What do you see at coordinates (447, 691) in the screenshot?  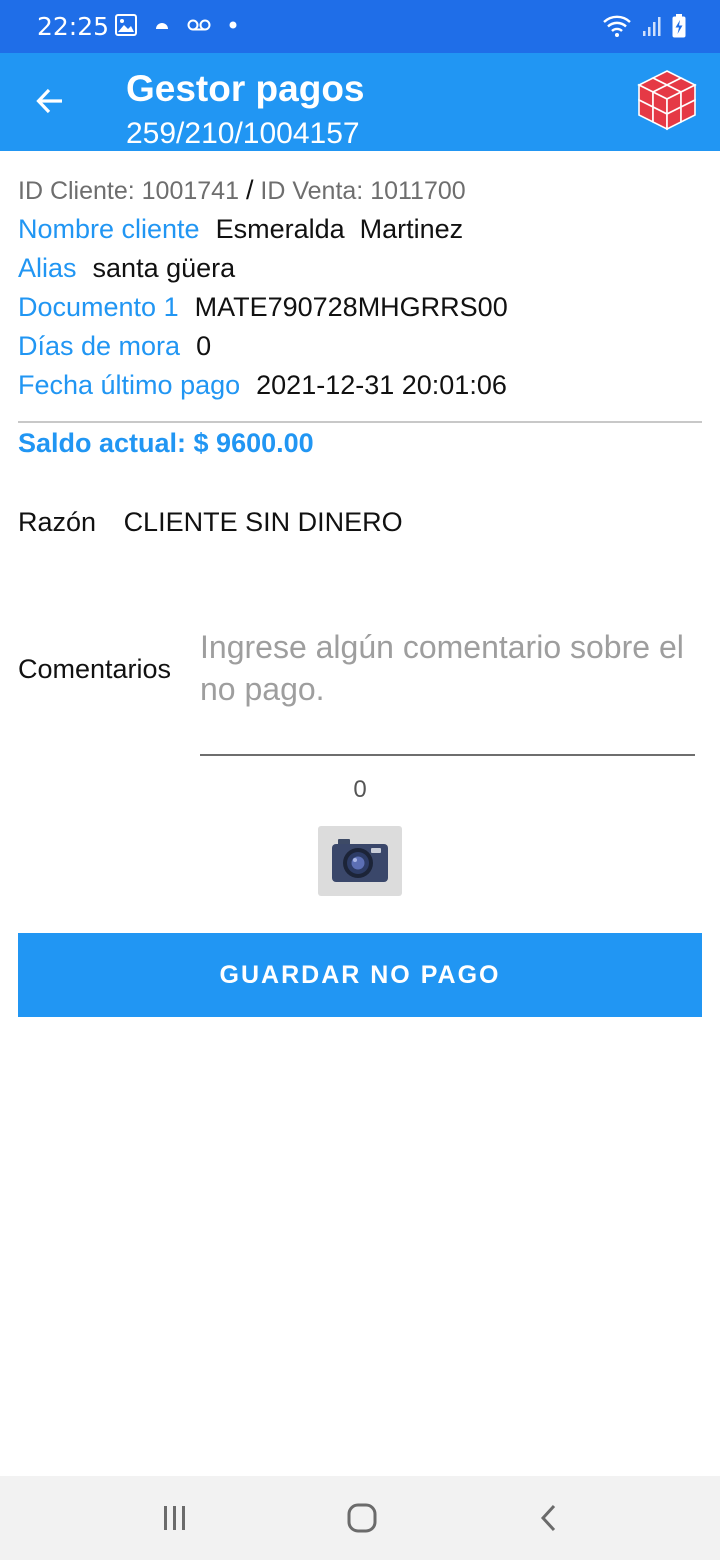 I see `comentarios-input` at bounding box center [447, 691].